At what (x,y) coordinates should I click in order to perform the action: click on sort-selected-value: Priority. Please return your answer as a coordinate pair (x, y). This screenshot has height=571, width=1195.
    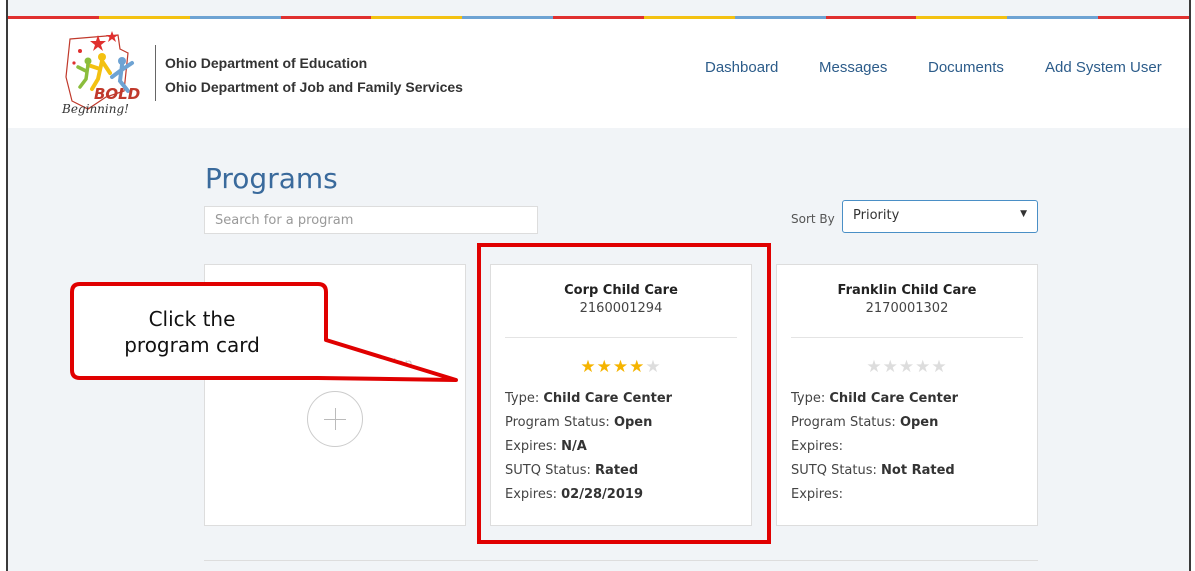
    Looking at the image, I should click on (876, 215).